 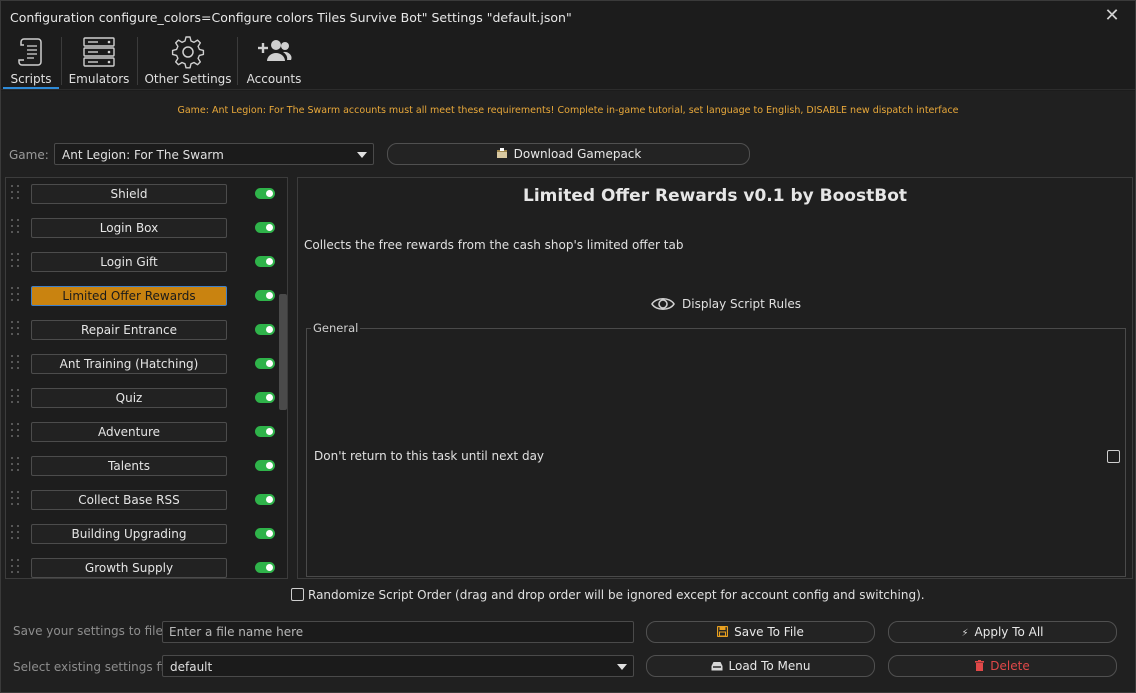 What do you see at coordinates (129, 534) in the screenshot?
I see `script-button: Building Upgrading` at bounding box center [129, 534].